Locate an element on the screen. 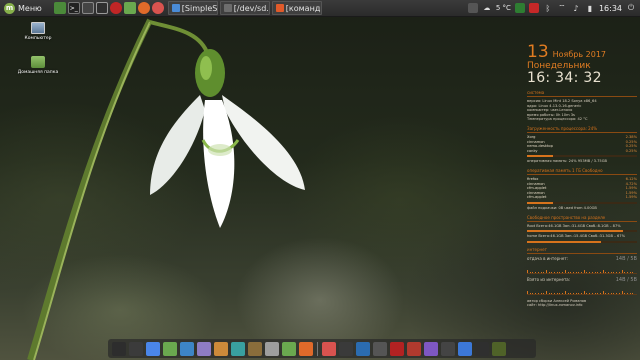  process-name: conky is located at coordinates (532, 150).